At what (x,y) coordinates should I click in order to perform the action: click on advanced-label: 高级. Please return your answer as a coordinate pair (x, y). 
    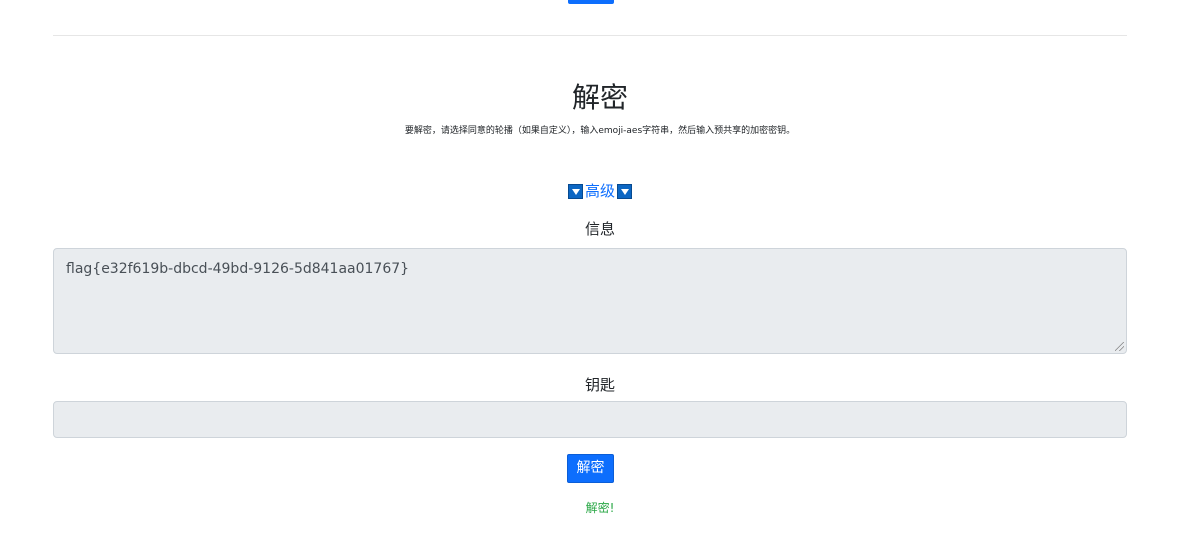
    Looking at the image, I should click on (600, 191).